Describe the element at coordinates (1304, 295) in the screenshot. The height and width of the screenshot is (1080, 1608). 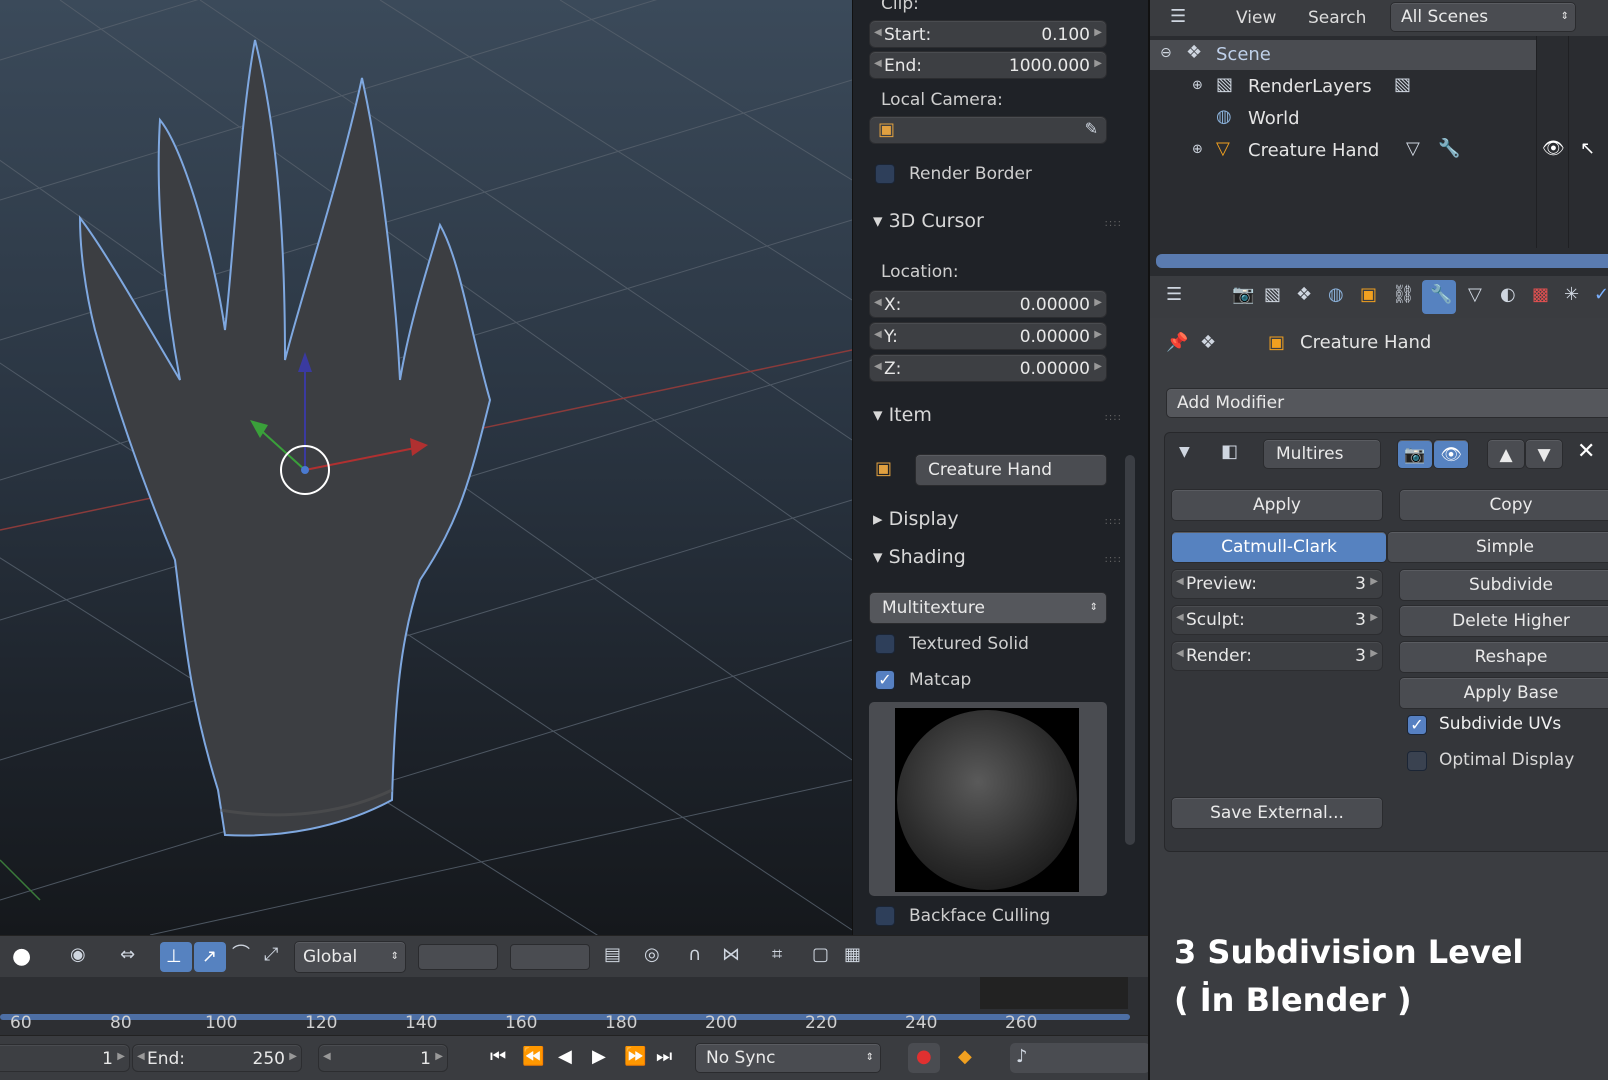
I see `scene-tab-icon: ❖` at that location.